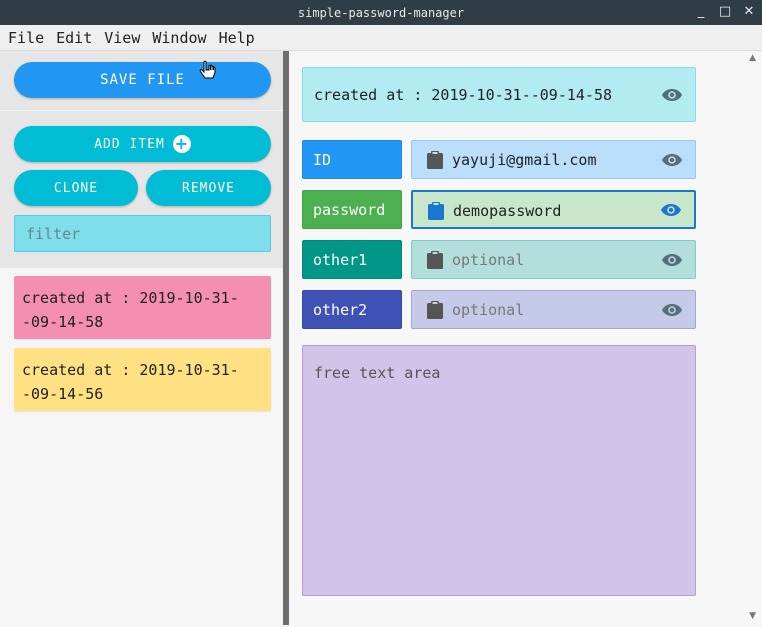 The image size is (762, 627). Describe the element at coordinates (524, 160) in the screenshot. I see `id-value: yayuji@gmail.com` at that location.